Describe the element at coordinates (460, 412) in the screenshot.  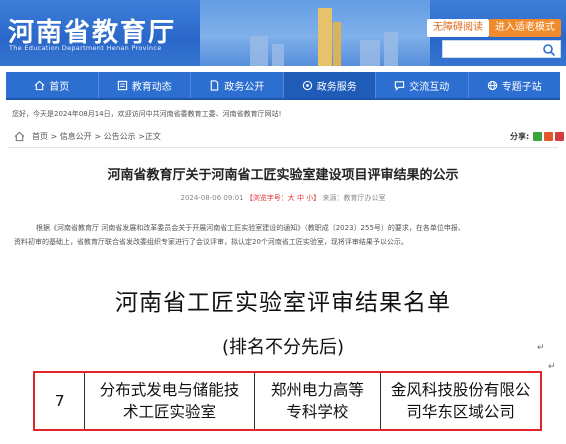
I see `company-line: 司华东区域公司` at that location.